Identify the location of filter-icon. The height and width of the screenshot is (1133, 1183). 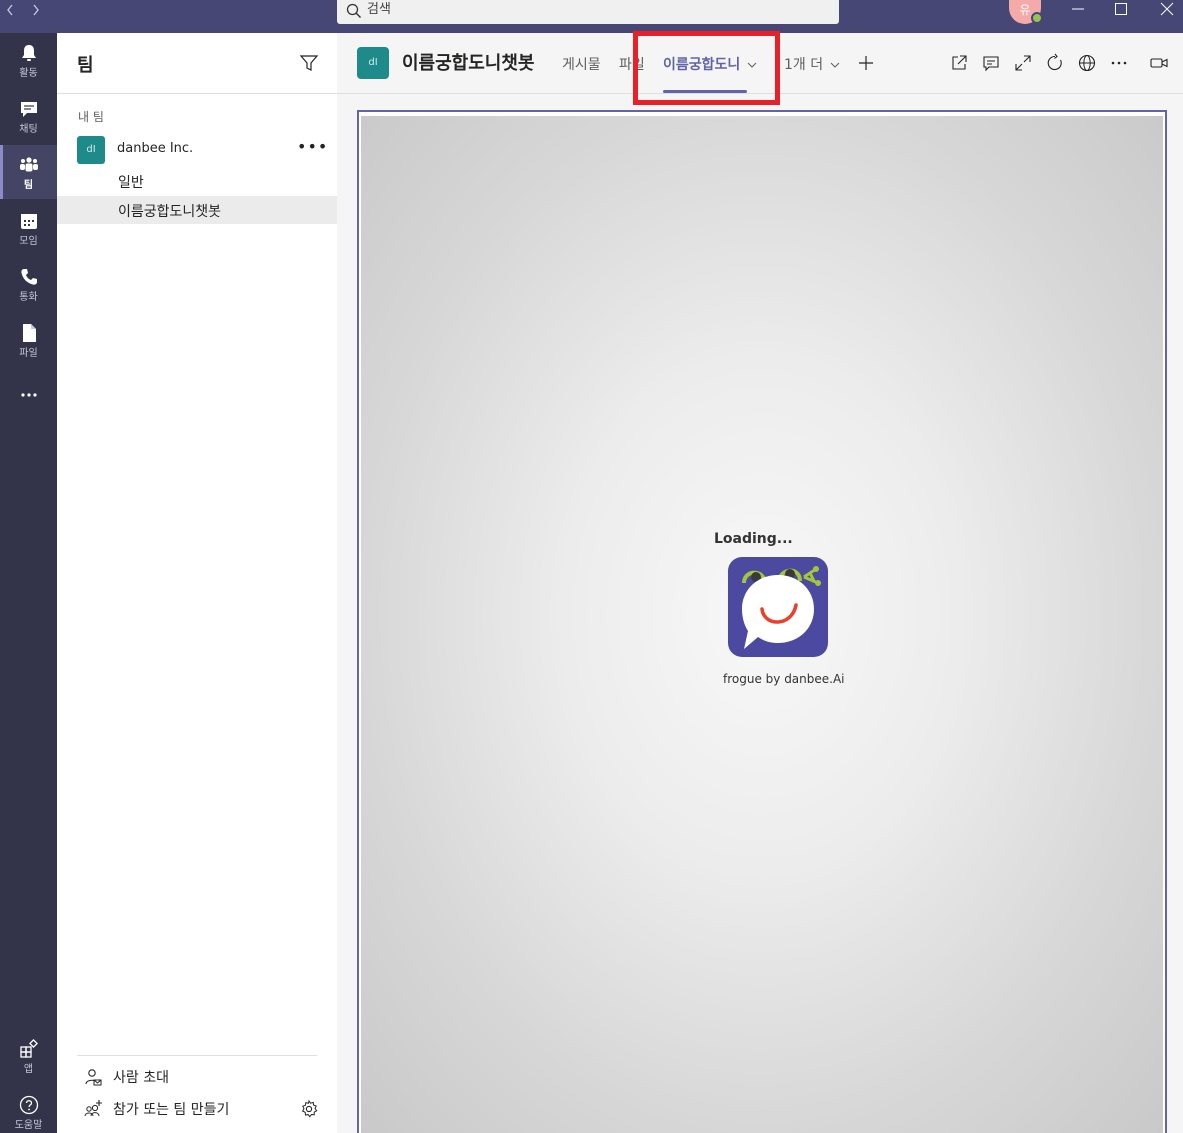
(309, 63).